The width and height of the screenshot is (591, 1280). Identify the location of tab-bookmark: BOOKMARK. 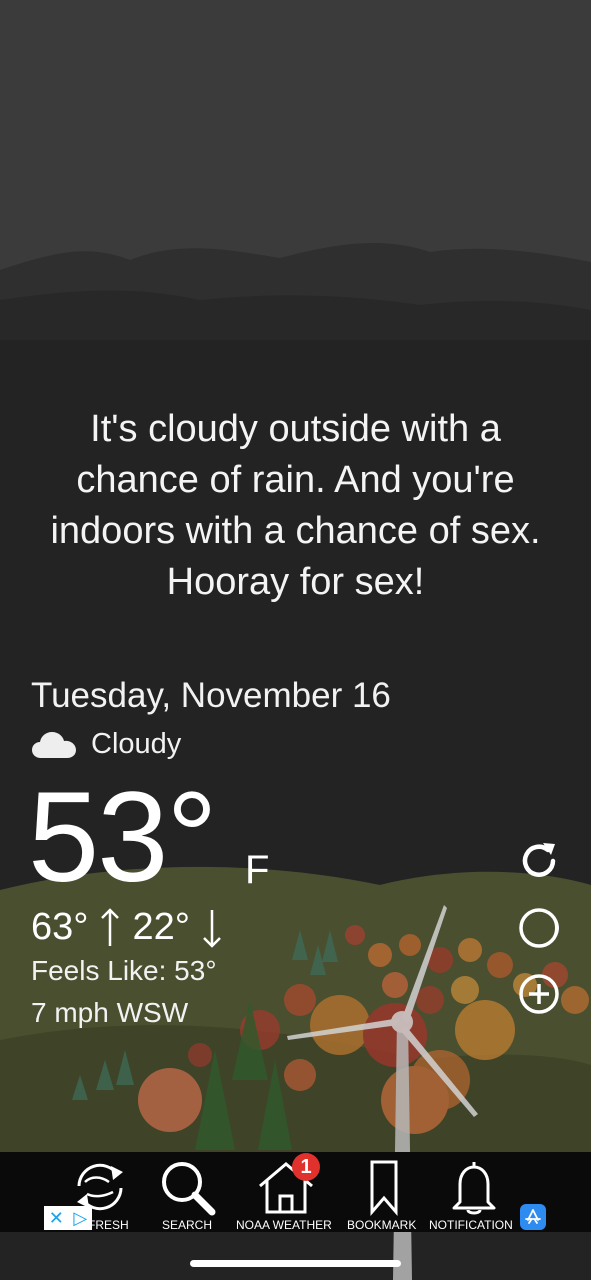
(384, 1192).